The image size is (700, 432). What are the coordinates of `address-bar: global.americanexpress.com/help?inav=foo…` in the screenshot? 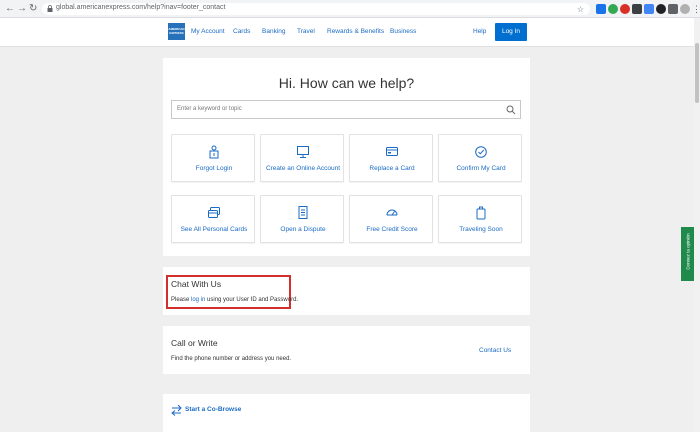 It's located at (316, 9).